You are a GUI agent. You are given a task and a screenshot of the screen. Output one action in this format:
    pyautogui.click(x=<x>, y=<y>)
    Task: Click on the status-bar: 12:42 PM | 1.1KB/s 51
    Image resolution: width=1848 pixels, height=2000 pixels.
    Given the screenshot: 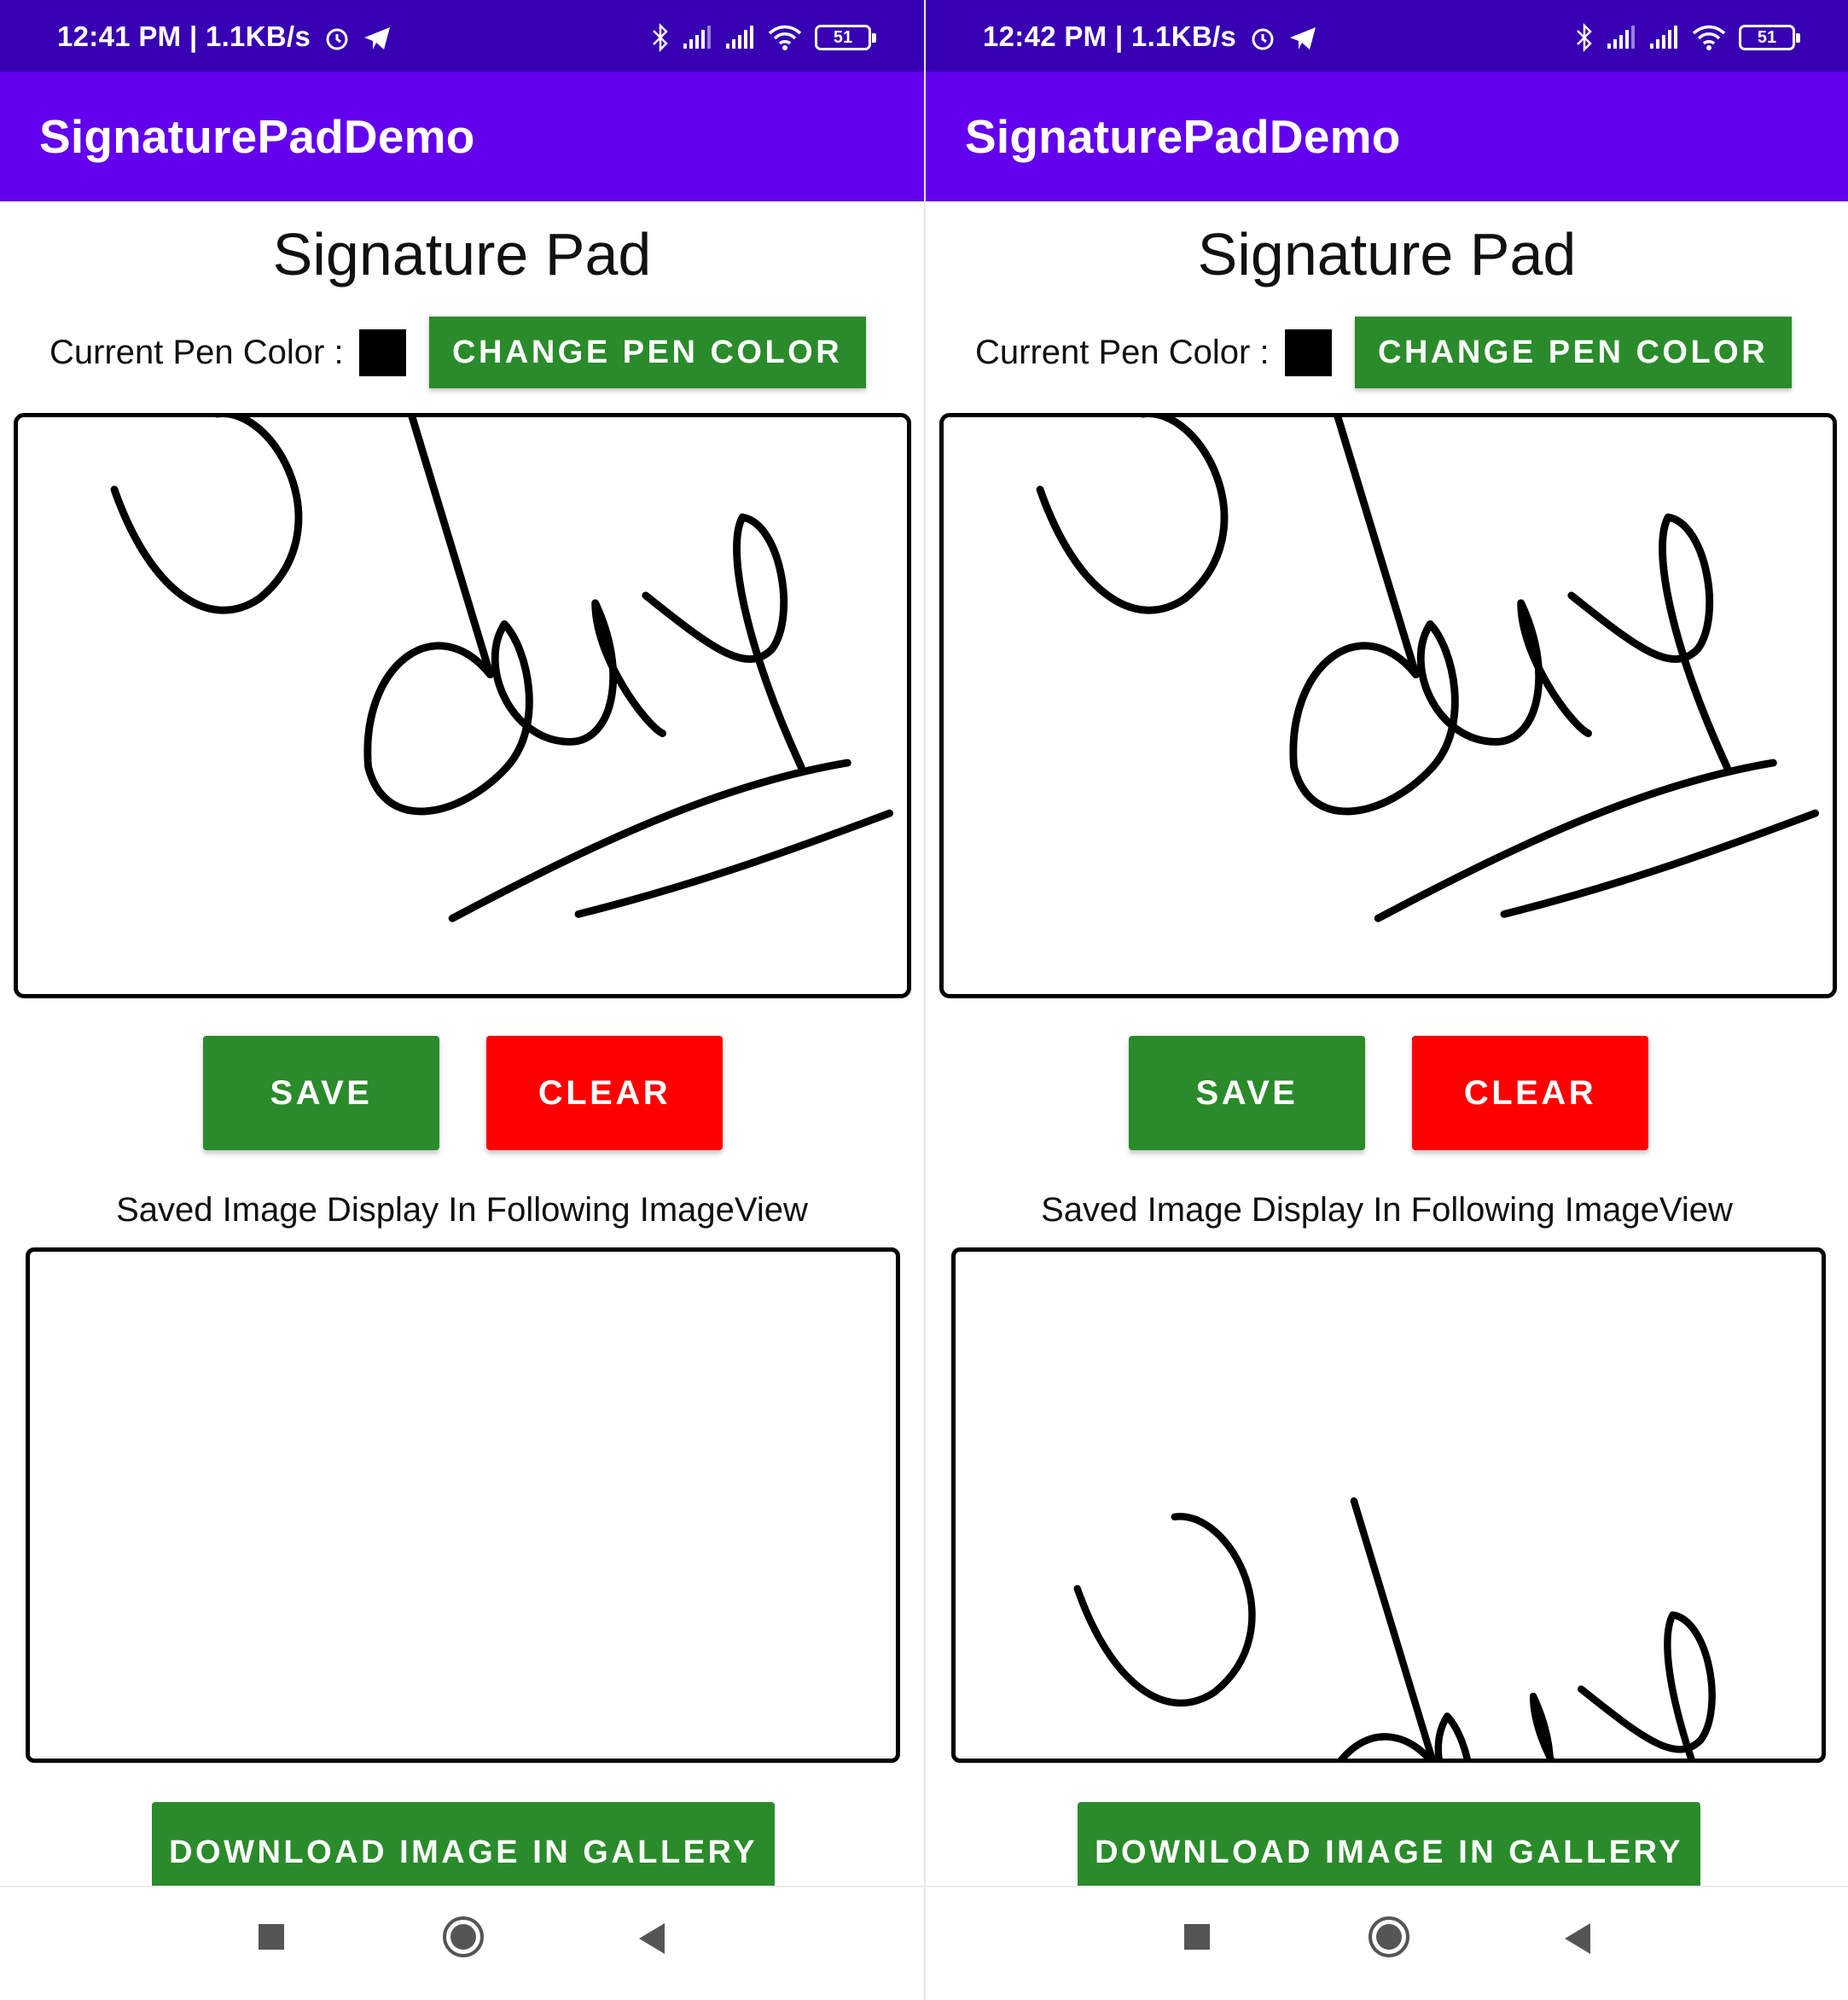 What is the action you would take?
    pyautogui.click(x=1387, y=36)
    